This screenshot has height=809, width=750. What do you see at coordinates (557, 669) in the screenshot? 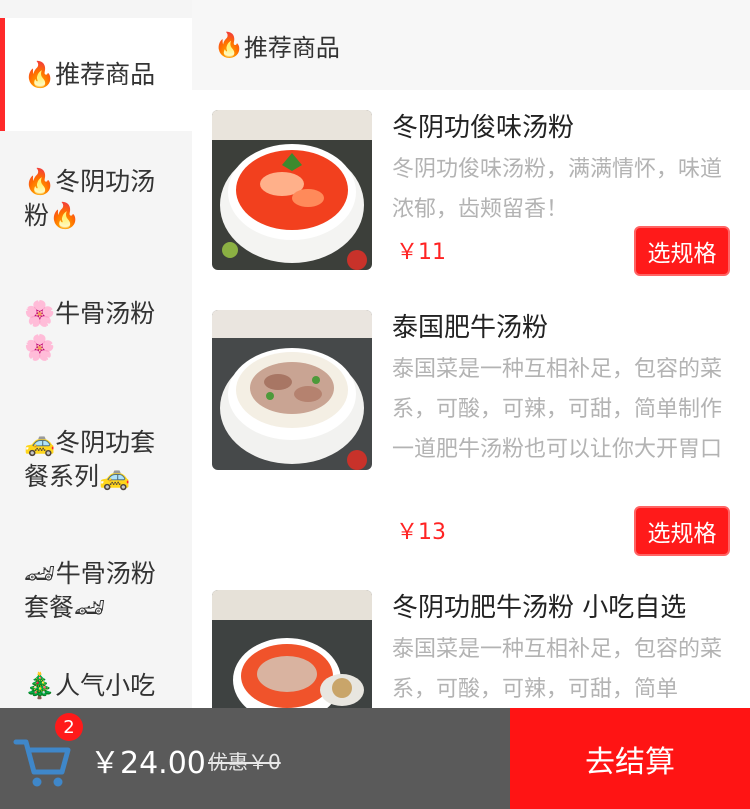
I see `product-description: 泰国菜是一种互相补足，包容的菜系，可酸，可辣，可甜，简单` at bounding box center [557, 669].